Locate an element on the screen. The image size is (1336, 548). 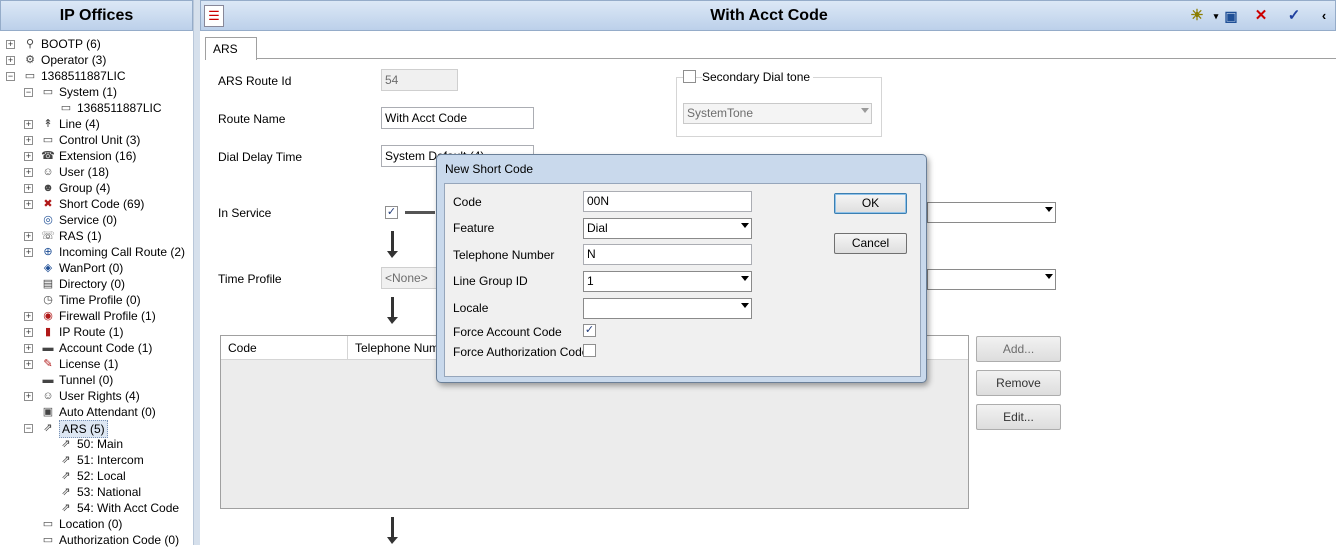
tree-item: ▭ Location (0) is located at coordinates (97, 524).